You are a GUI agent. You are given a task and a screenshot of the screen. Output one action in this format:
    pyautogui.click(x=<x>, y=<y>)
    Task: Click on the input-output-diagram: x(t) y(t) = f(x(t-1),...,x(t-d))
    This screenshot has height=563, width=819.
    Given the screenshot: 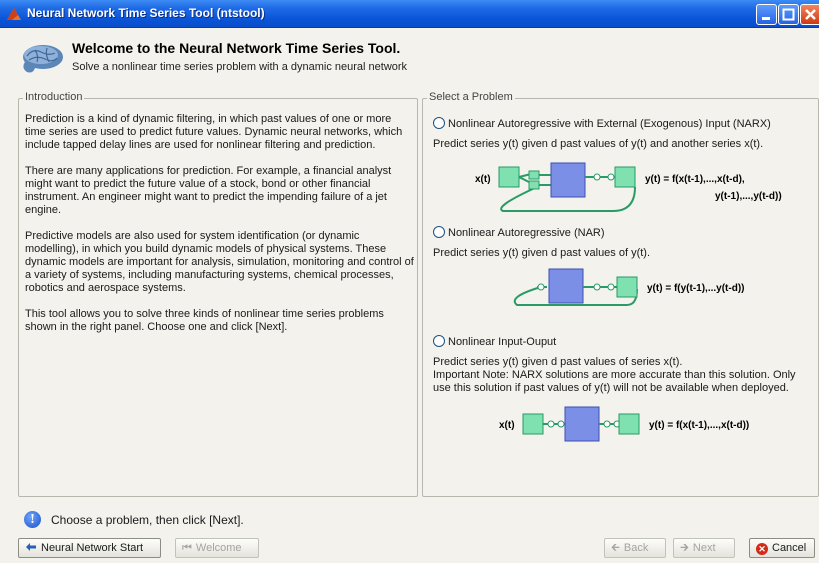 What is the action you would take?
    pyautogui.click(x=624, y=424)
    